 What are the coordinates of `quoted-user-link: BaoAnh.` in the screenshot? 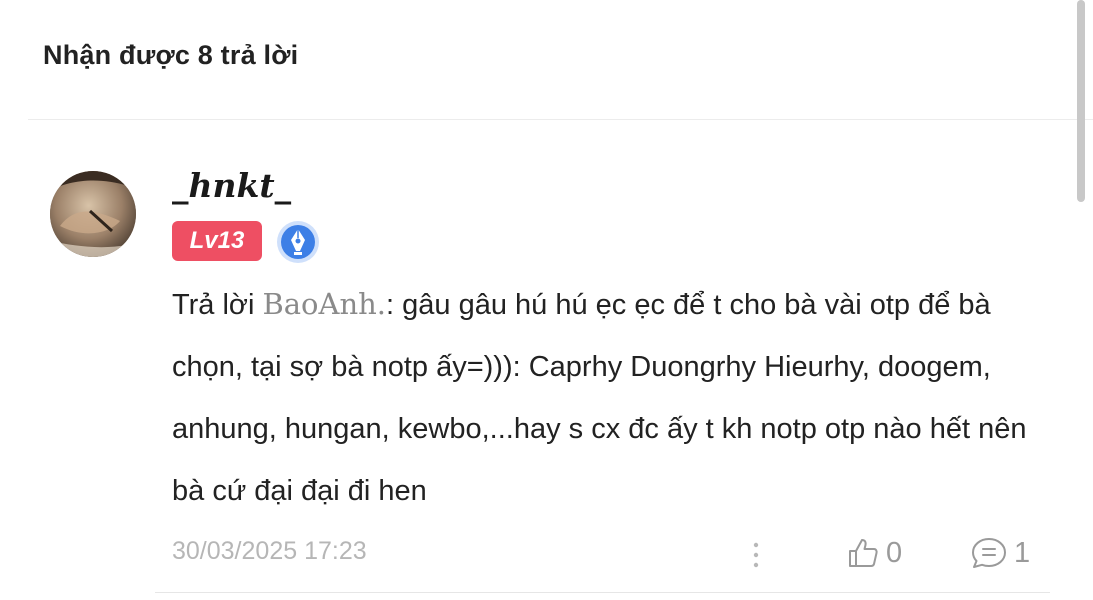 It's located at (324, 304).